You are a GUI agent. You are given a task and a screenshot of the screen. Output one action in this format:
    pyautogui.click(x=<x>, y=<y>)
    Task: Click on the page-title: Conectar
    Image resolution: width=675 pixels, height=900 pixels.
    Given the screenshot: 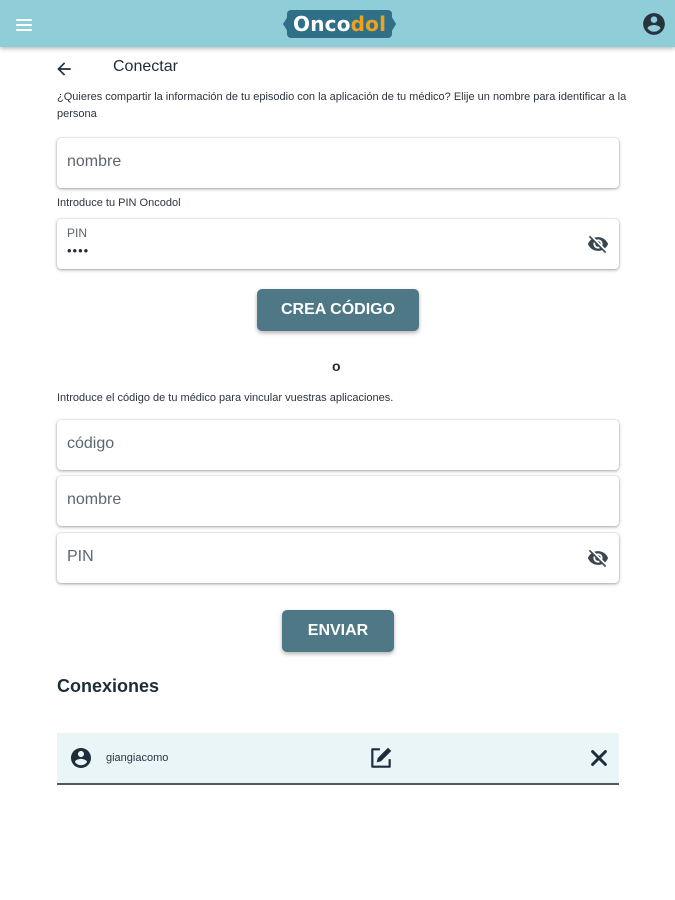 What is the action you would take?
    pyautogui.click(x=145, y=66)
    